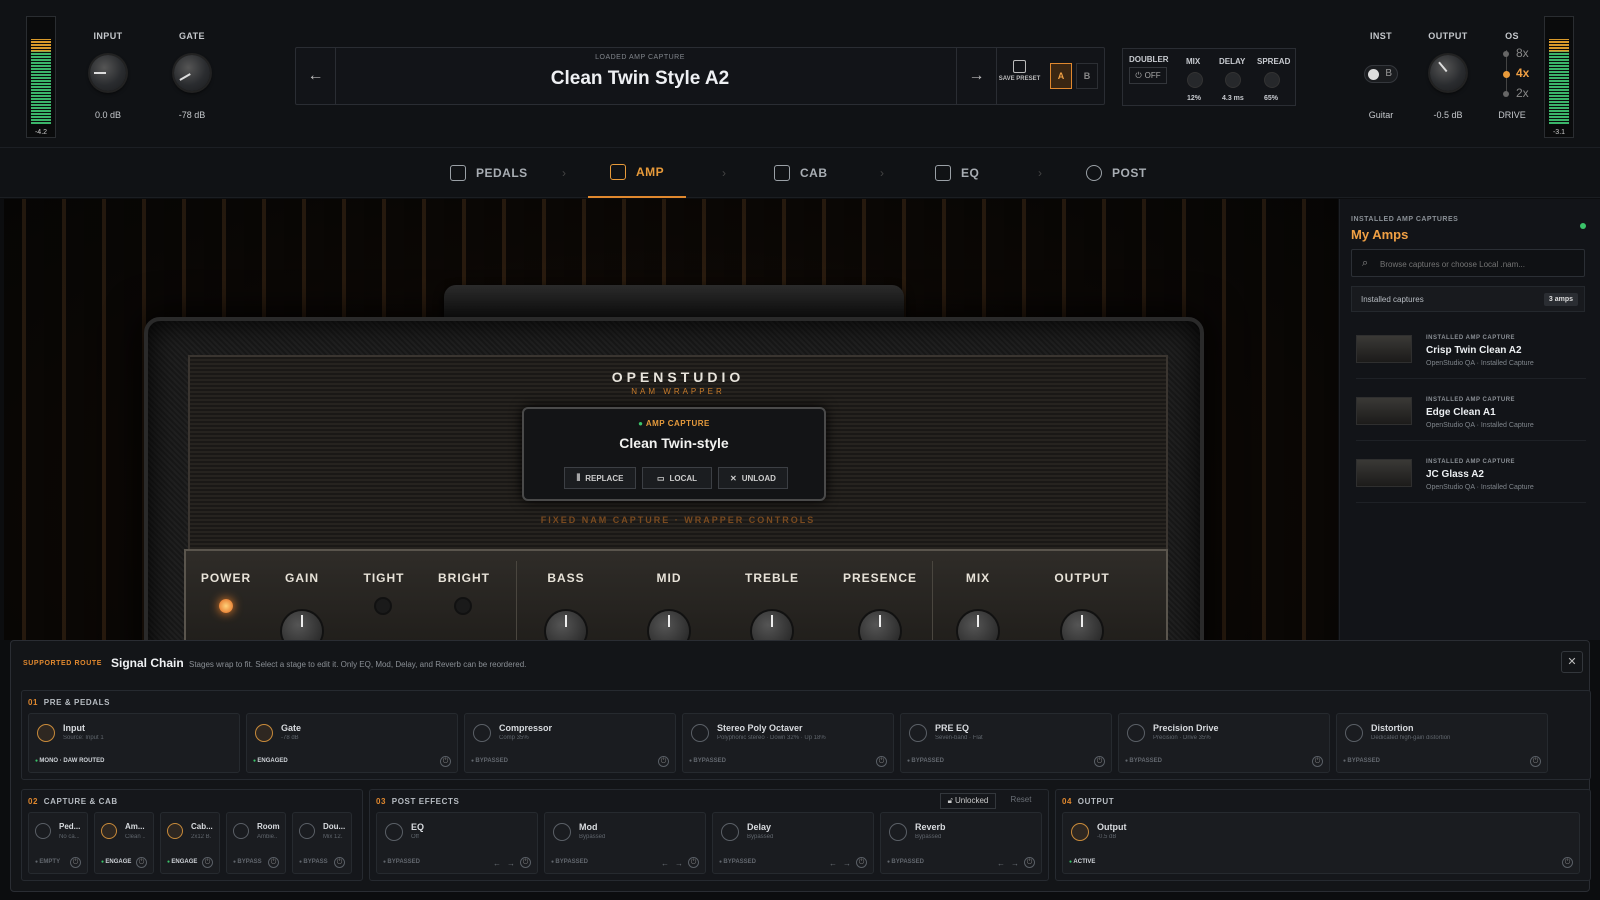 This screenshot has height=900, width=1600. Describe the element at coordinates (124, 843) in the screenshot. I see `chain-stage-card: Am... Clean ... ENGAGE ⏻` at that location.